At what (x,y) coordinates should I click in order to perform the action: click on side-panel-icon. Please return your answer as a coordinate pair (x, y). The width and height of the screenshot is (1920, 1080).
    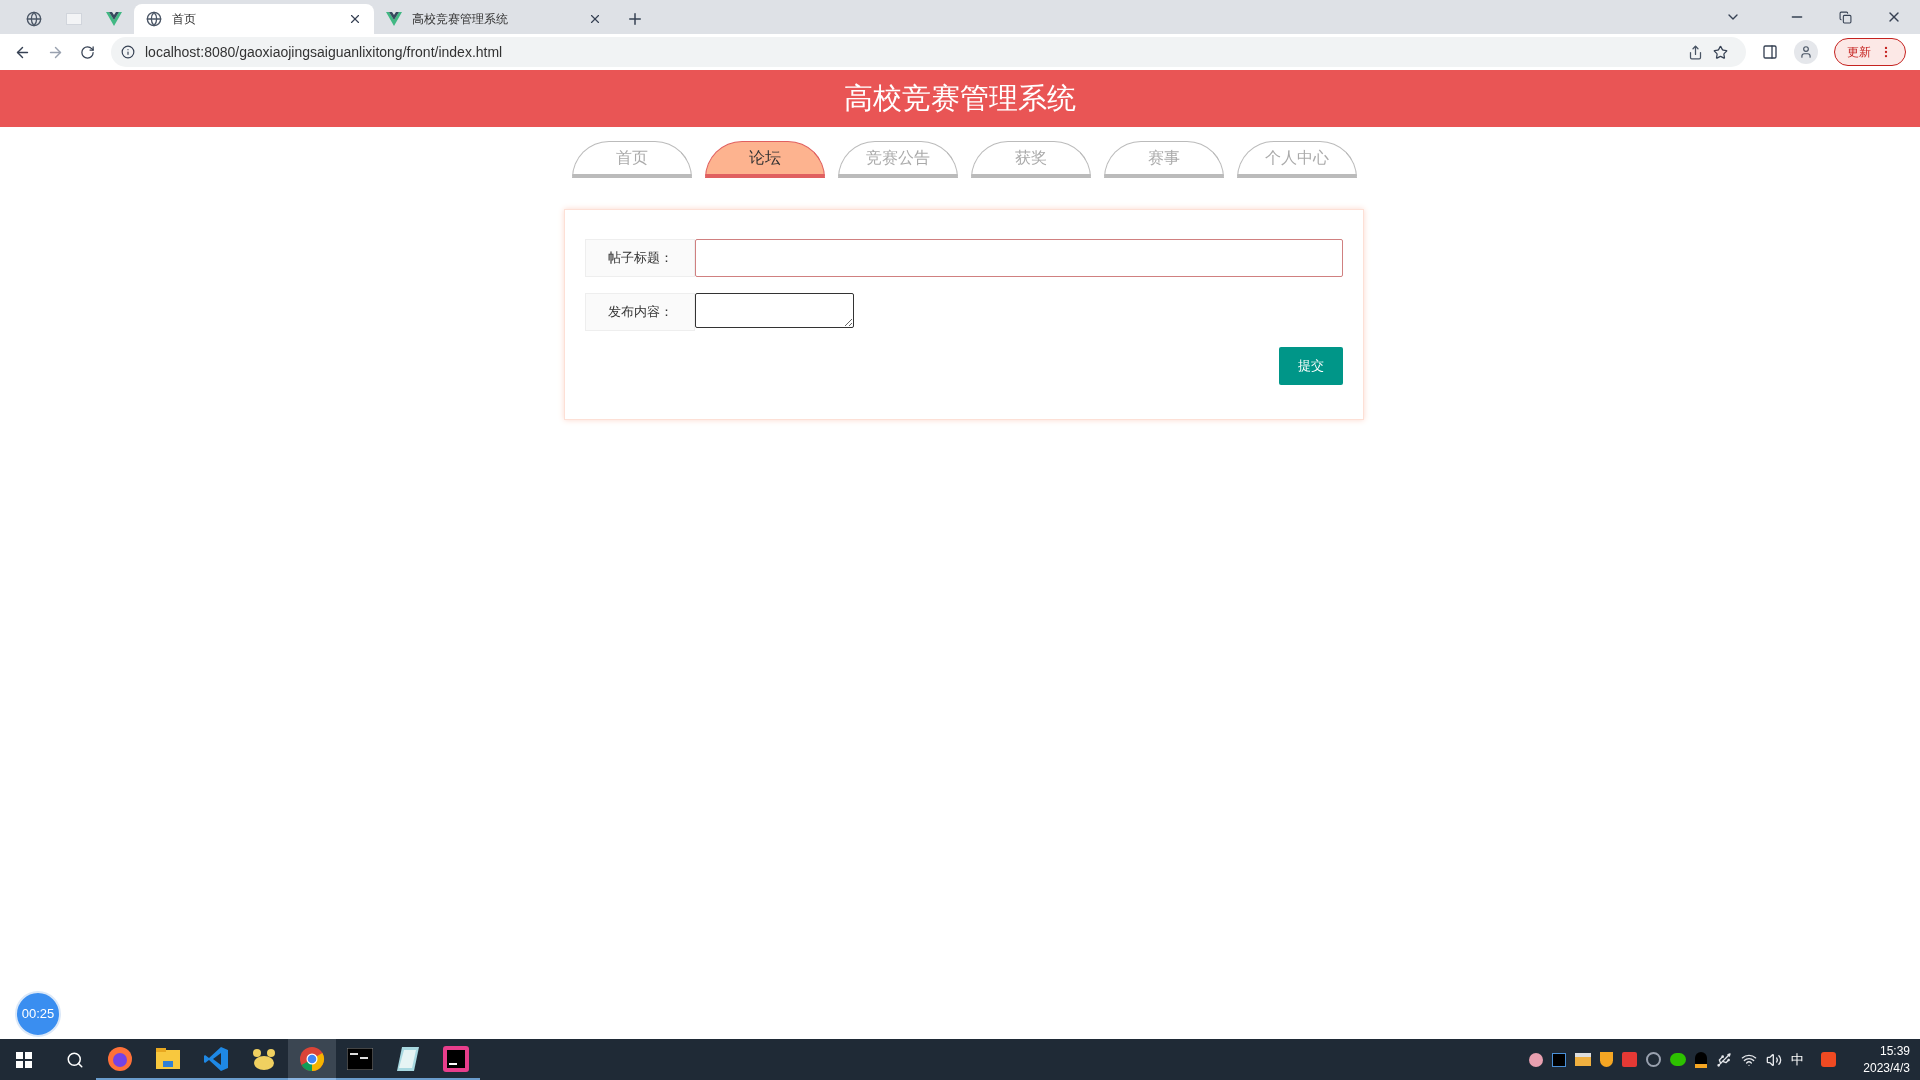
    Looking at the image, I should click on (1770, 52).